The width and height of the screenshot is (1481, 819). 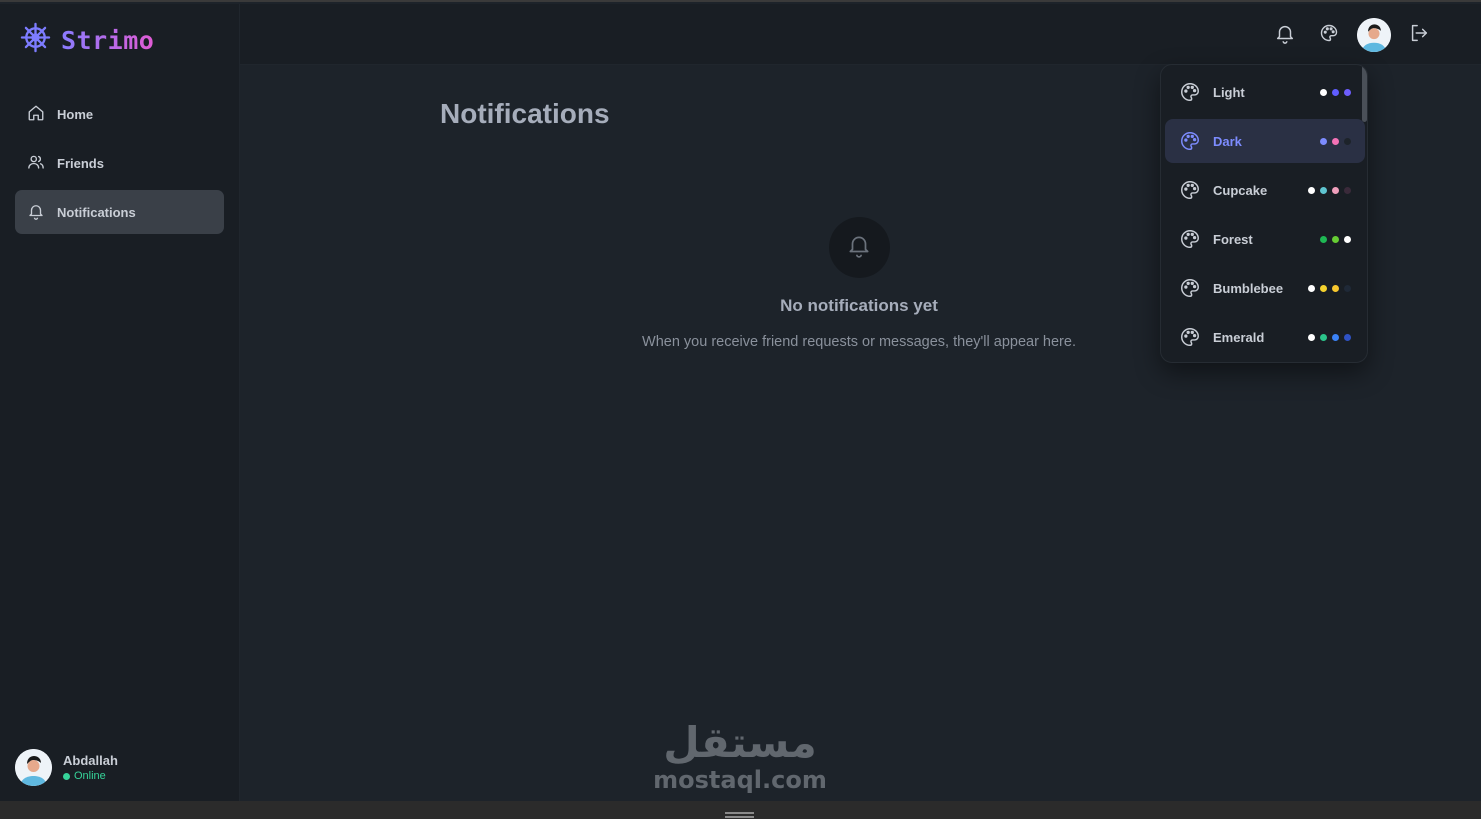 I want to click on watermark: مستقل mostaql.com, so click(x=740, y=755).